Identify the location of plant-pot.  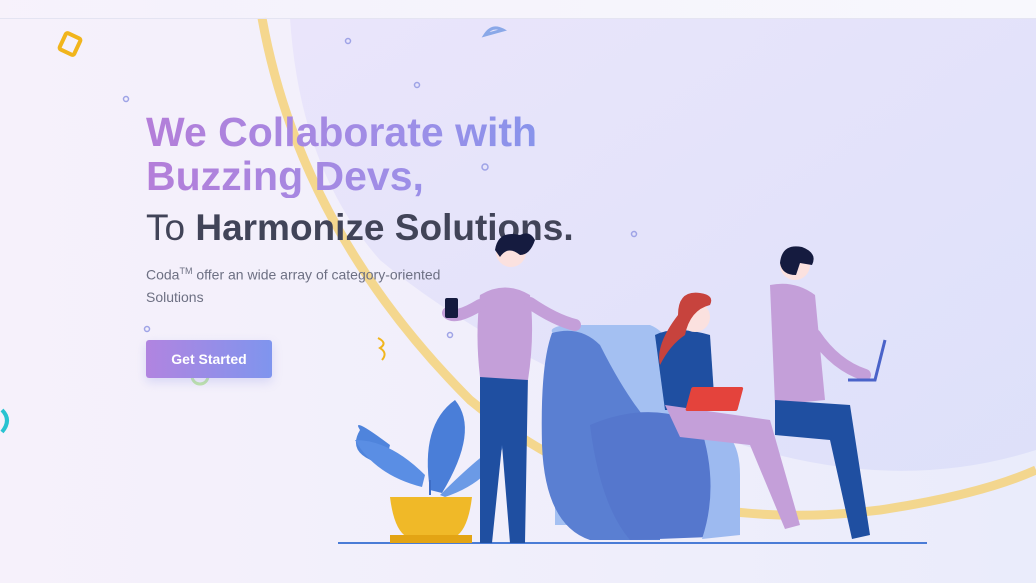
(431, 517).